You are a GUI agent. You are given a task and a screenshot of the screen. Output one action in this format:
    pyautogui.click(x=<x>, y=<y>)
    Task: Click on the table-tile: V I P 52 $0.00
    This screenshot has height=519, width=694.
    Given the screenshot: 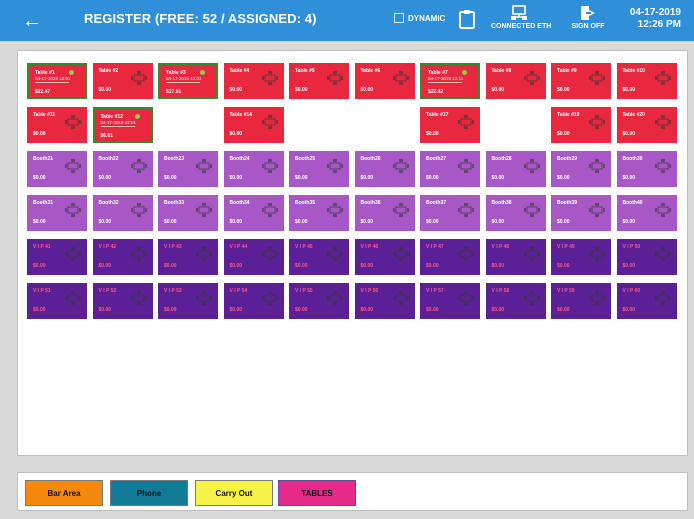 What is the action you would take?
    pyautogui.click(x=122, y=301)
    